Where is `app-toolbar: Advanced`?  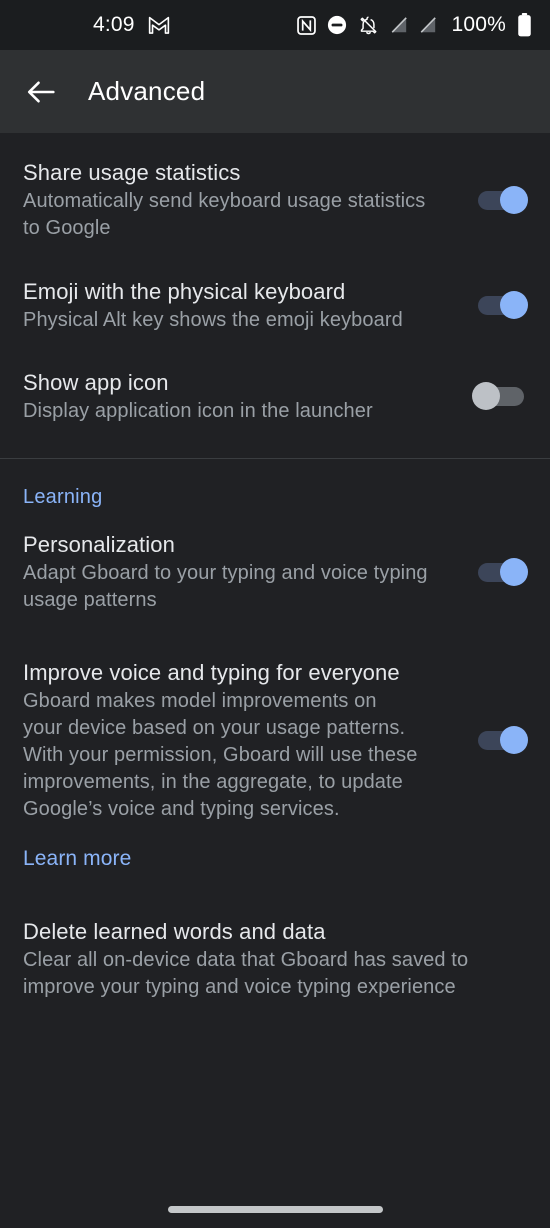
app-toolbar: Advanced is located at coordinates (275, 91).